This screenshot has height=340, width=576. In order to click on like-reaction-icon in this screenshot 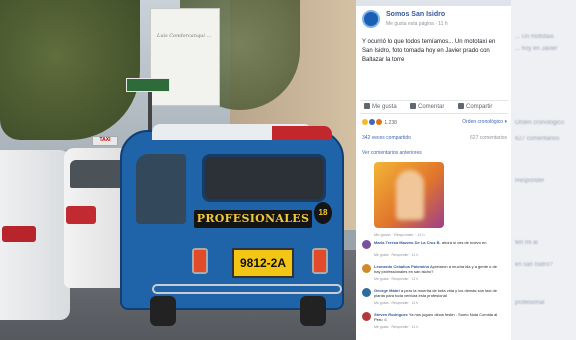, I will do `click(372, 122)`.